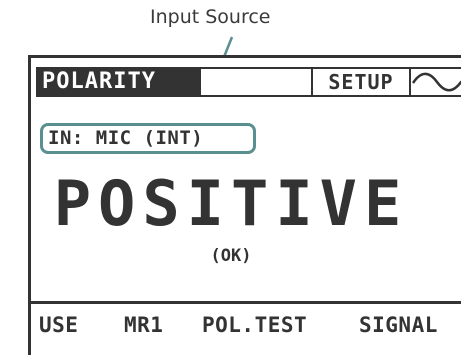  Describe the element at coordinates (361, 82) in the screenshot. I see `tab-setup: SETUP` at that location.